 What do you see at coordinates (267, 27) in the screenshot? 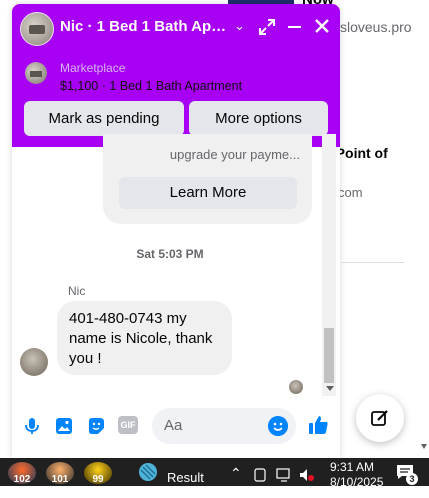
I see `expand-icon` at bounding box center [267, 27].